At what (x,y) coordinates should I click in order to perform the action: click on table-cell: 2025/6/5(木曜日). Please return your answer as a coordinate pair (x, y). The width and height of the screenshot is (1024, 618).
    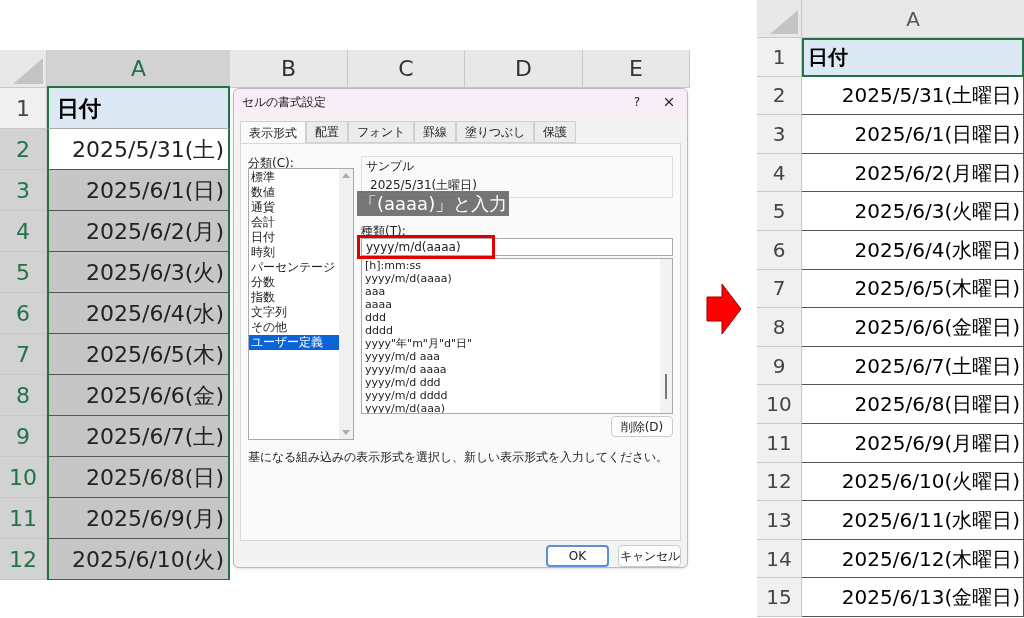
    Looking at the image, I should click on (913, 289).